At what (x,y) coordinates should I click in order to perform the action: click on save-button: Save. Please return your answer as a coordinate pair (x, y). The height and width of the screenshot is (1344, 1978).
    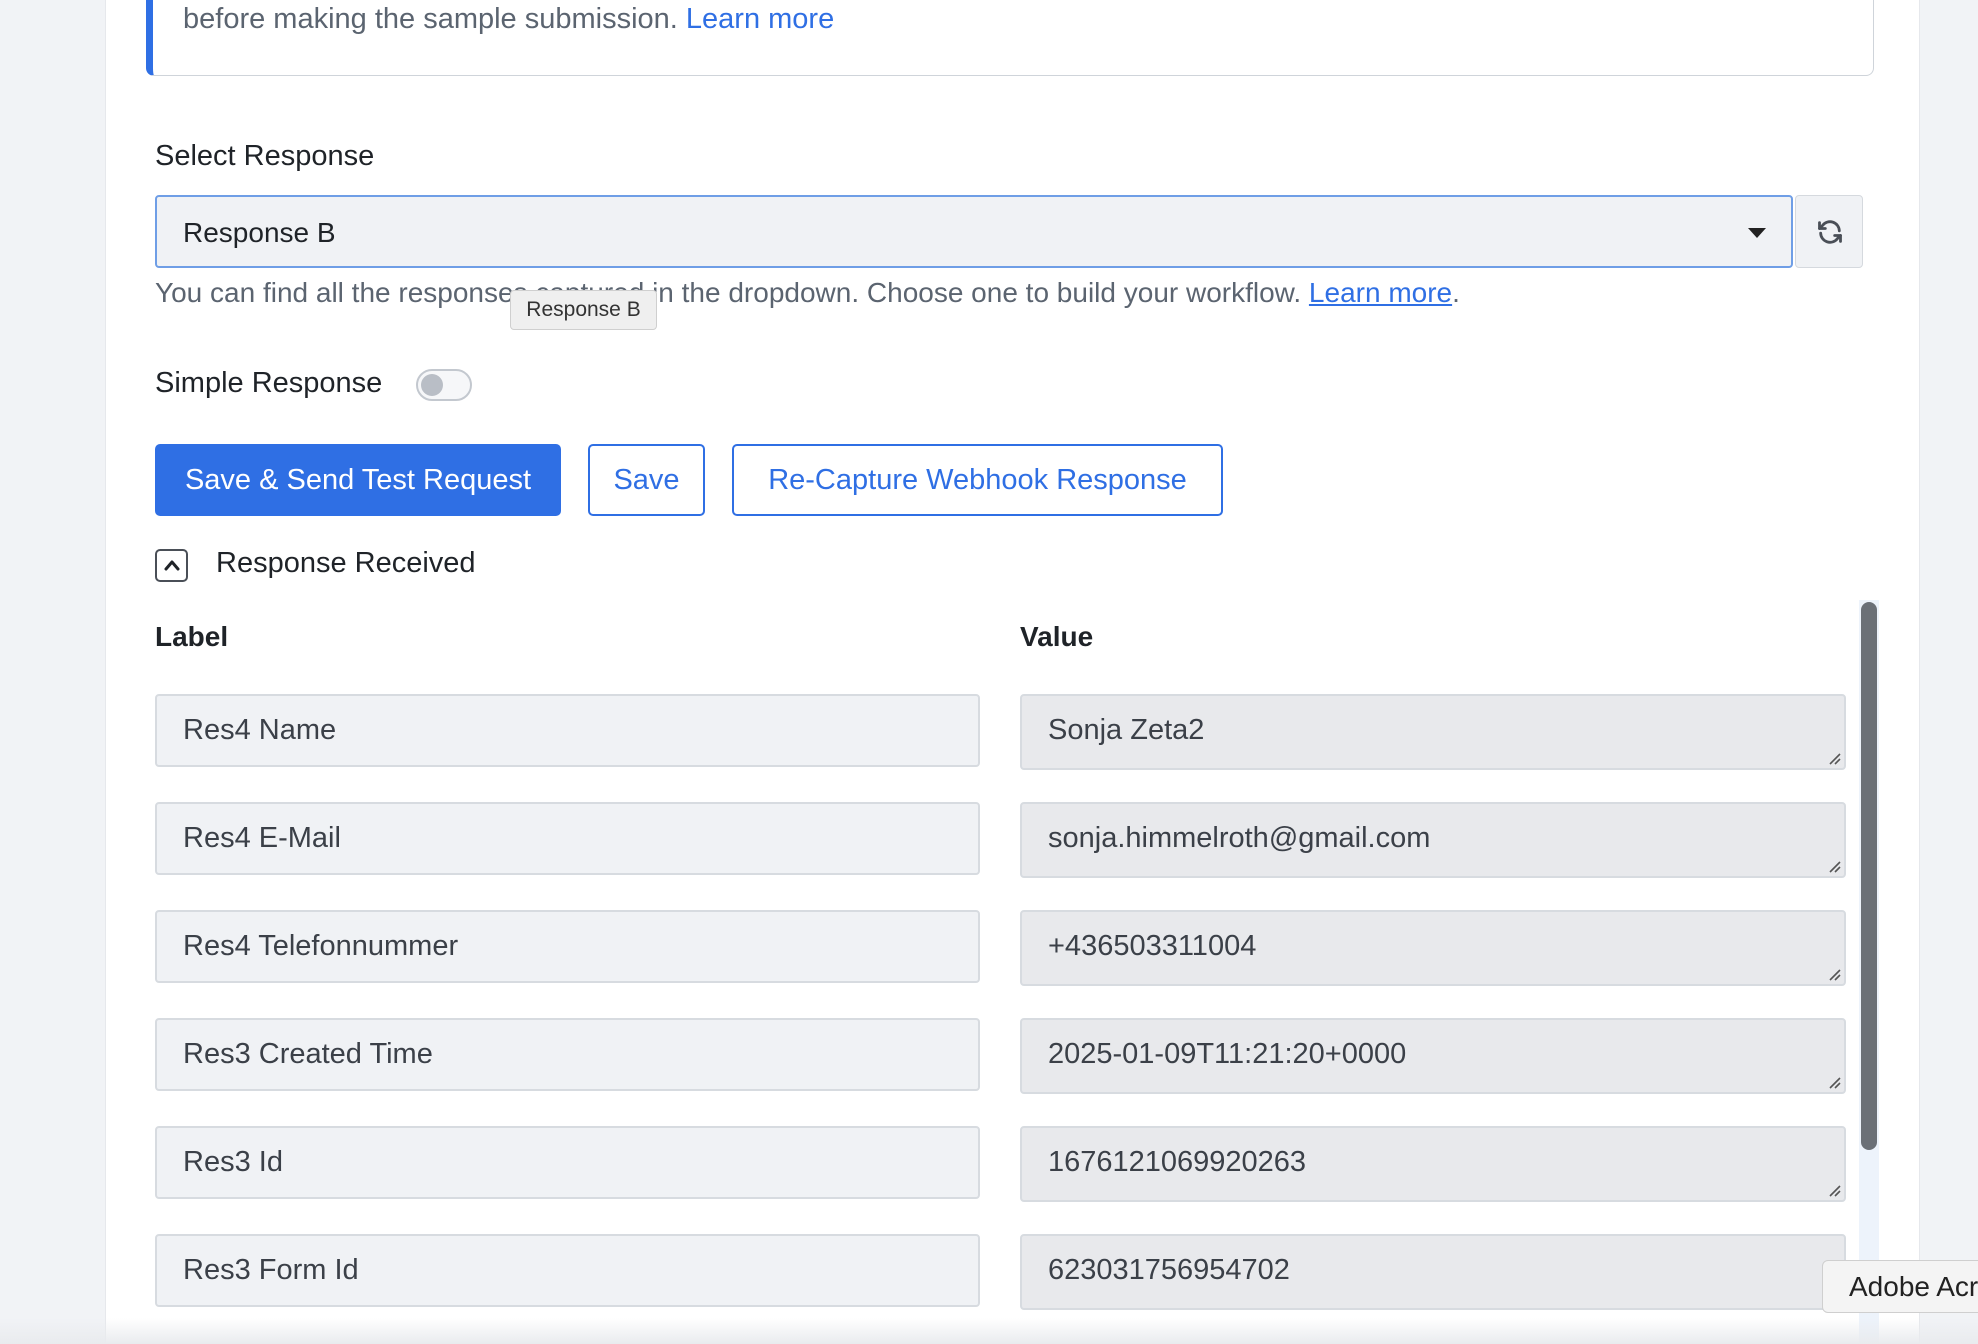
    Looking at the image, I should click on (646, 480).